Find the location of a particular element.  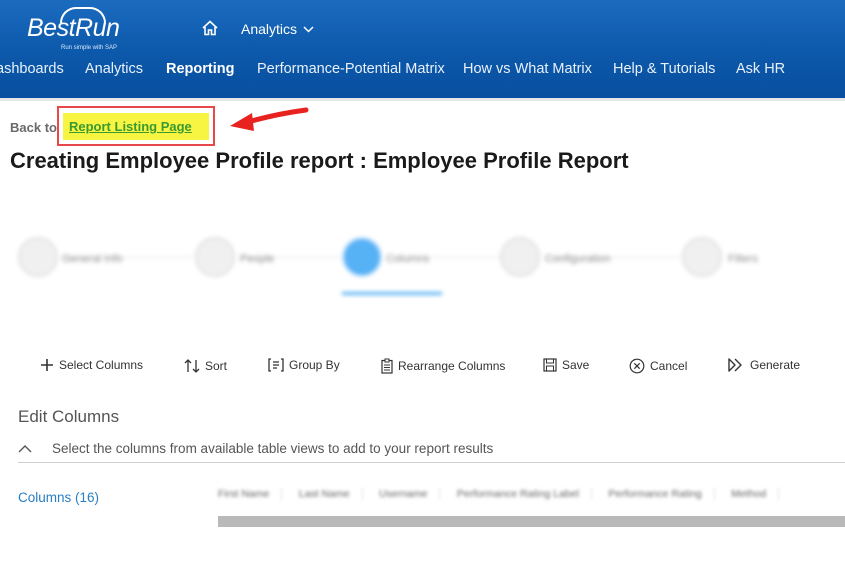

save-button: Save is located at coordinates (566, 365).